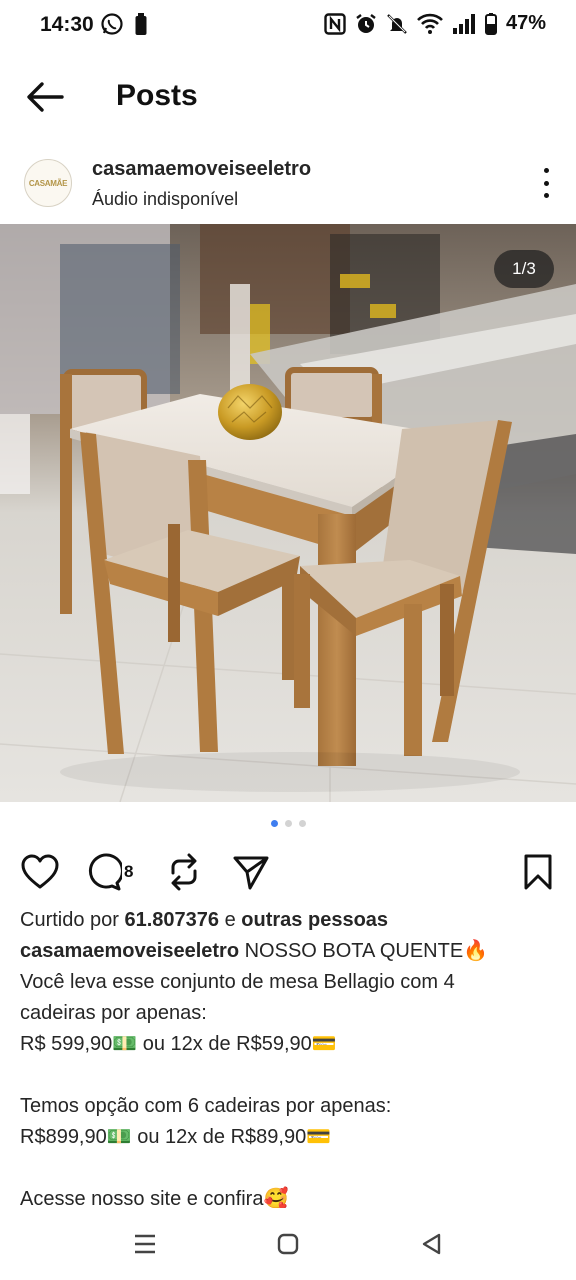 The width and height of the screenshot is (576, 1280). What do you see at coordinates (546, 183) in the screenshot?
I see `more-options-button` at bounding box center [546, 183].